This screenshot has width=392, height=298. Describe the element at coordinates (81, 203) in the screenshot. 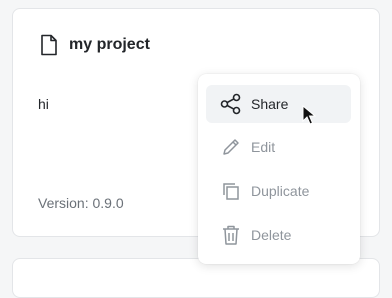

I see `project-version: Version: 0.9.0` at that location.